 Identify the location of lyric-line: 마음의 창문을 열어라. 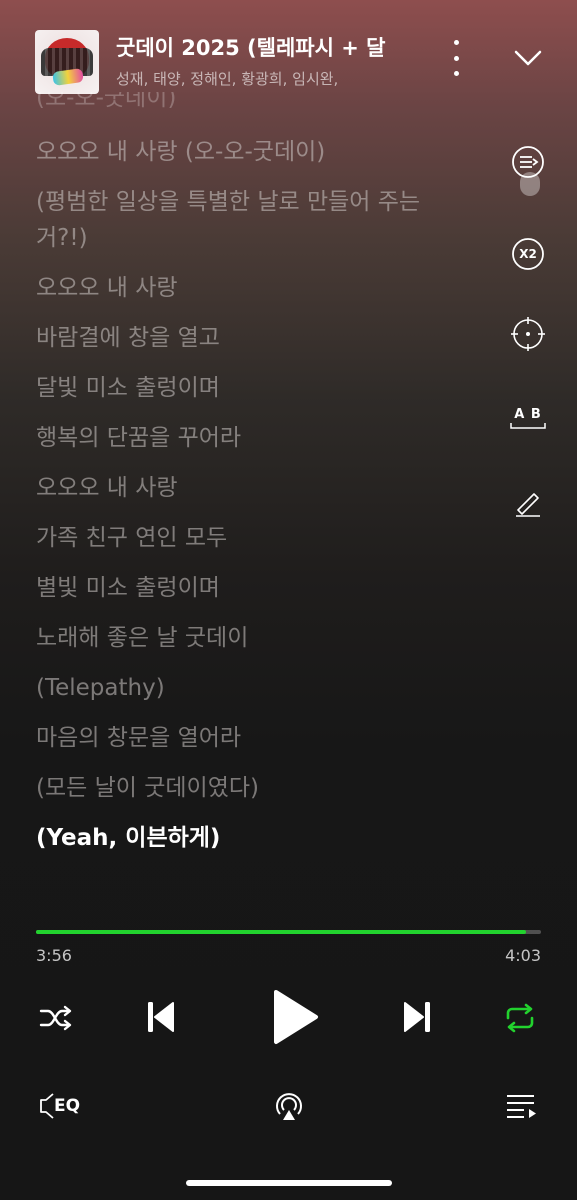
(251, 738).